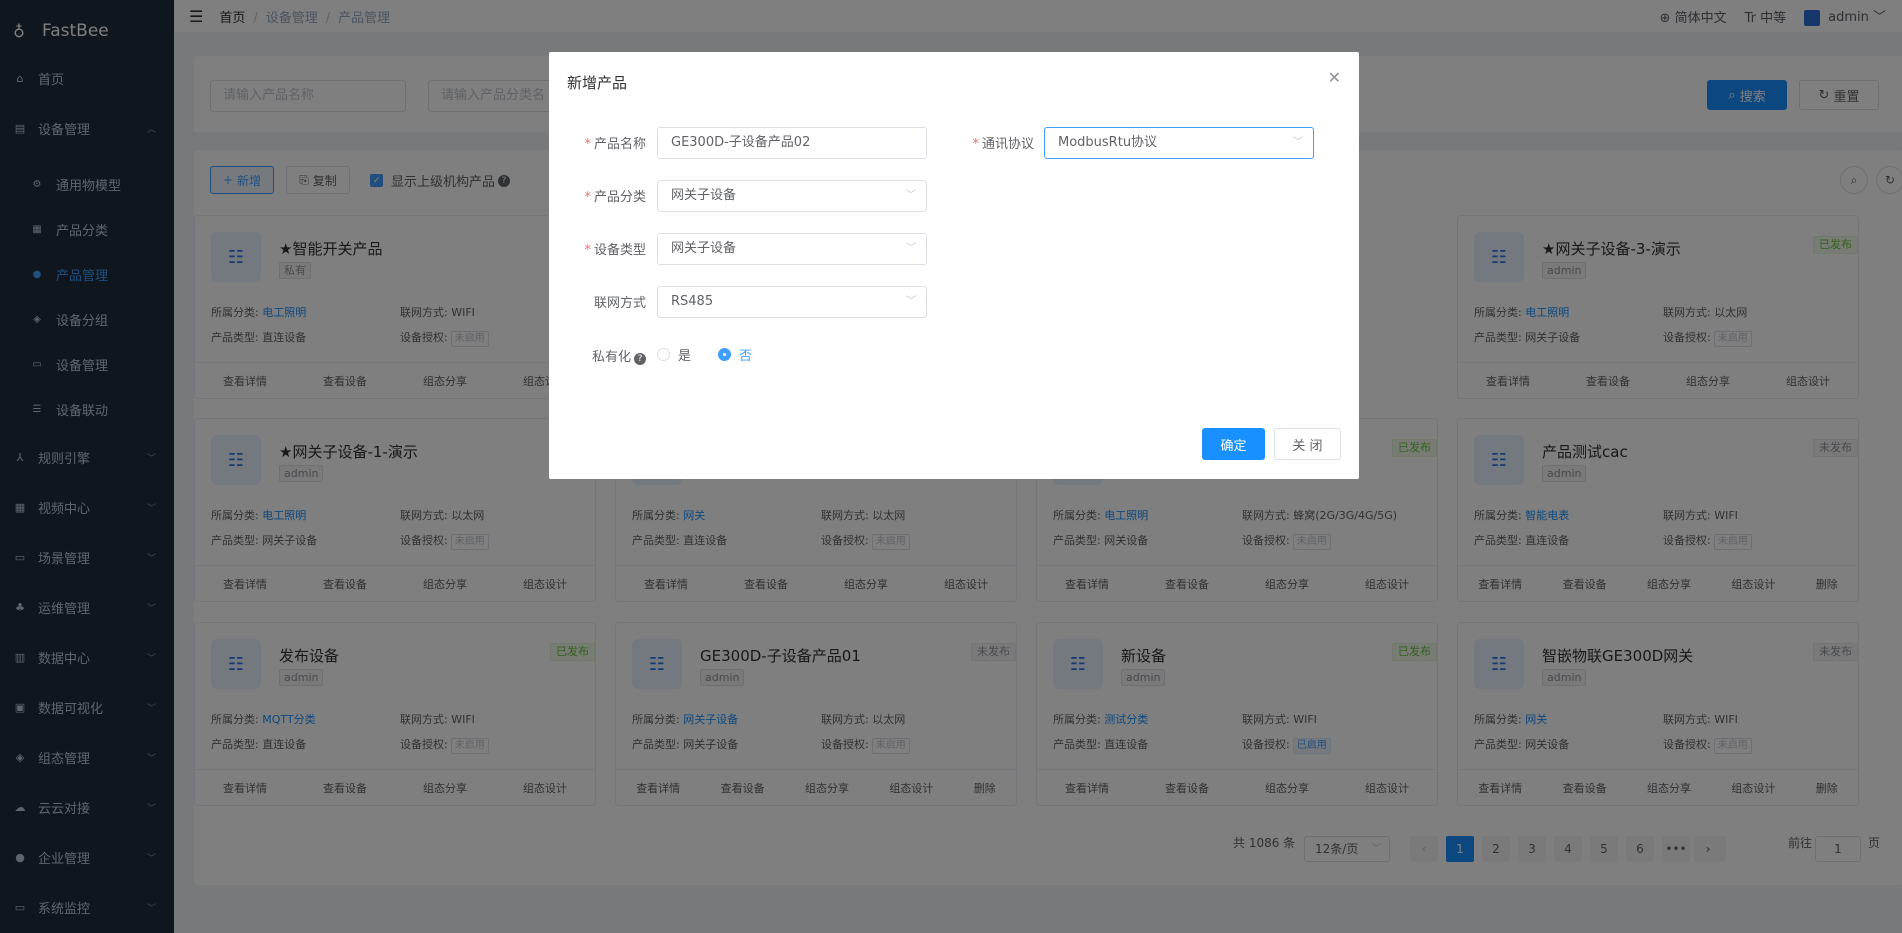 Image resolution: width=1902 pixels, height=933 pixels. I want to click on private-no-radio: 否, so click(735, 354).